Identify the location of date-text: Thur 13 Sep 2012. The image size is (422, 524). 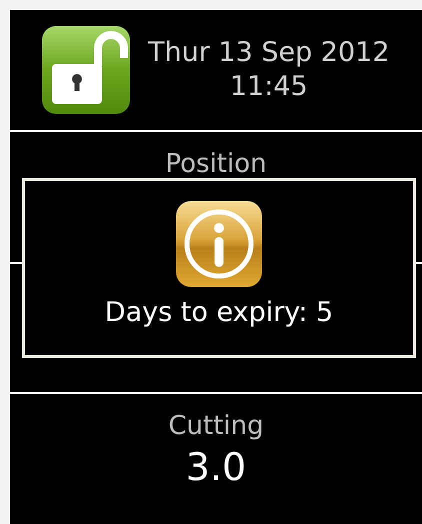
(269, 53).